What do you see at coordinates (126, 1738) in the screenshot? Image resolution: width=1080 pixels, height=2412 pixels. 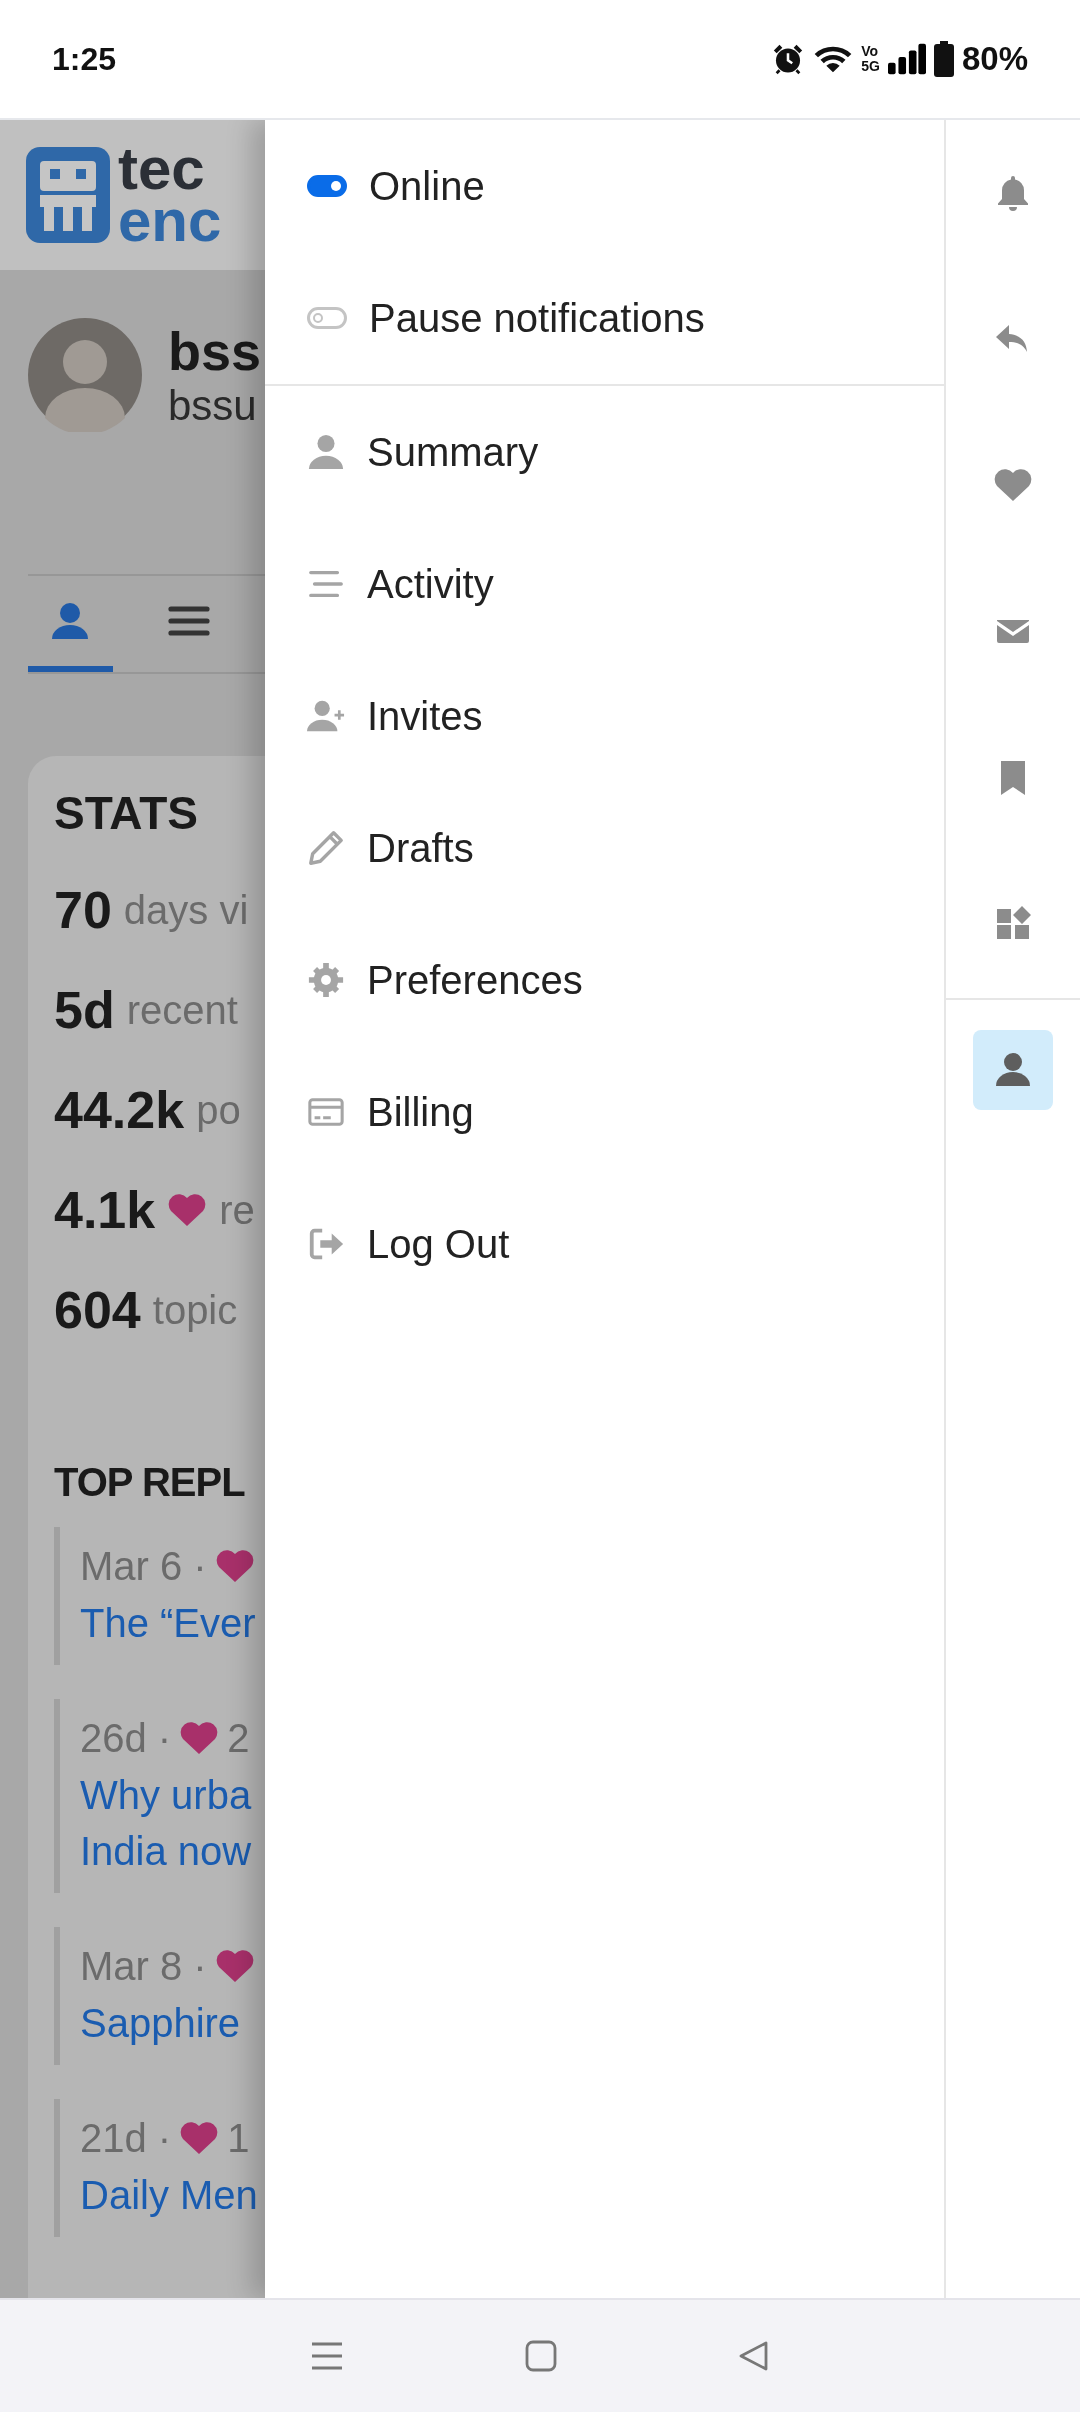 I see `reply-date: 26d ·` at bounding box center [126, 1738].